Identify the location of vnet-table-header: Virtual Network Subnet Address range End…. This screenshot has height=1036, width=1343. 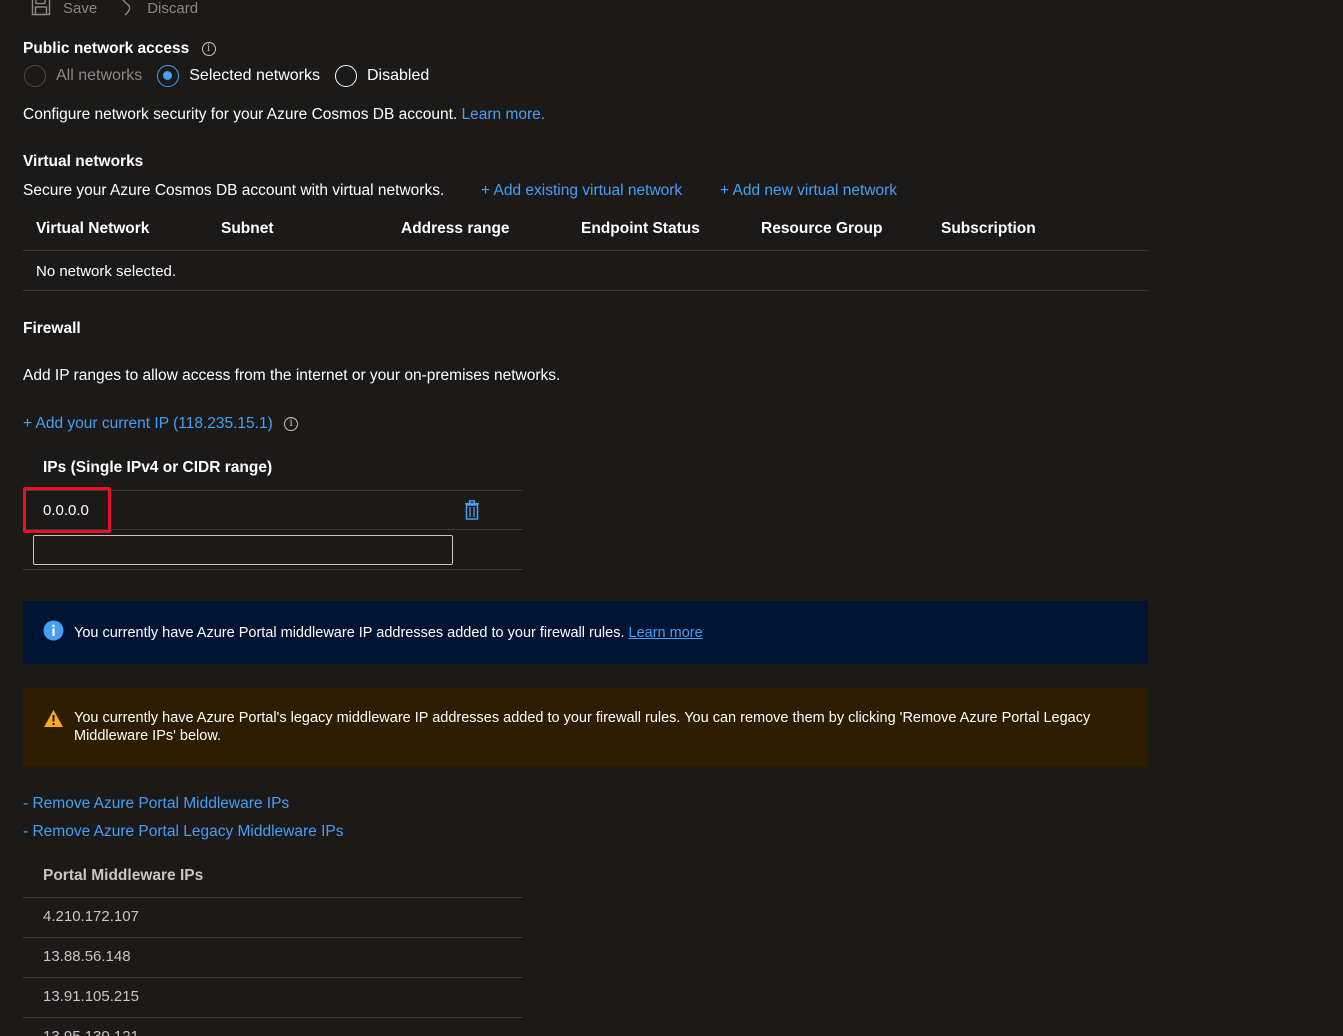
(585, 234).